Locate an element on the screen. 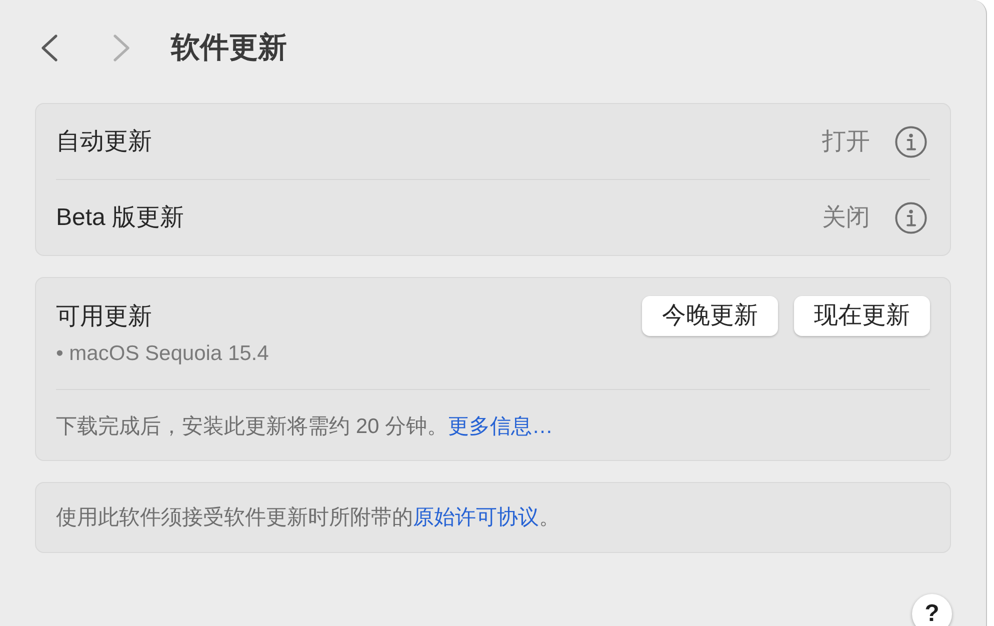  help-button: ? is located at coordinates (932, 610).